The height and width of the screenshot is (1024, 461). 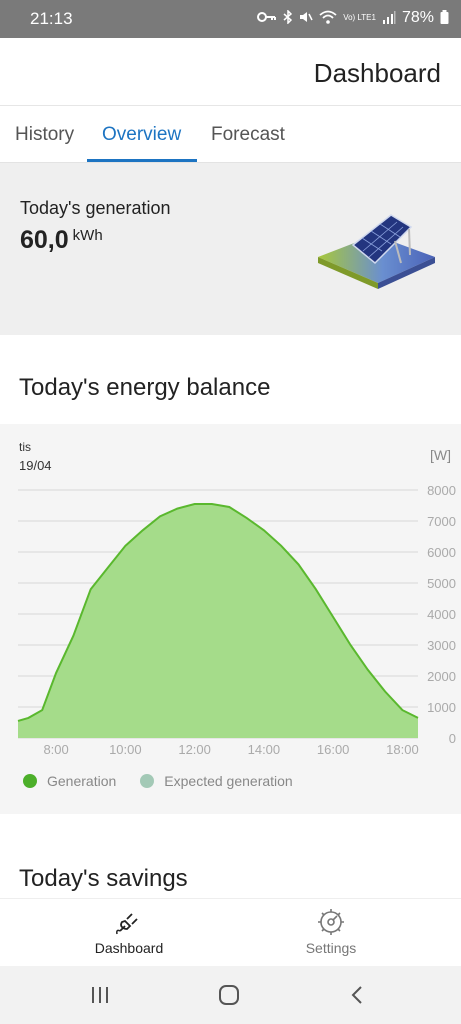 I want to click on generation-value-group: 60,0 kWh, so click(x=61, y=240).